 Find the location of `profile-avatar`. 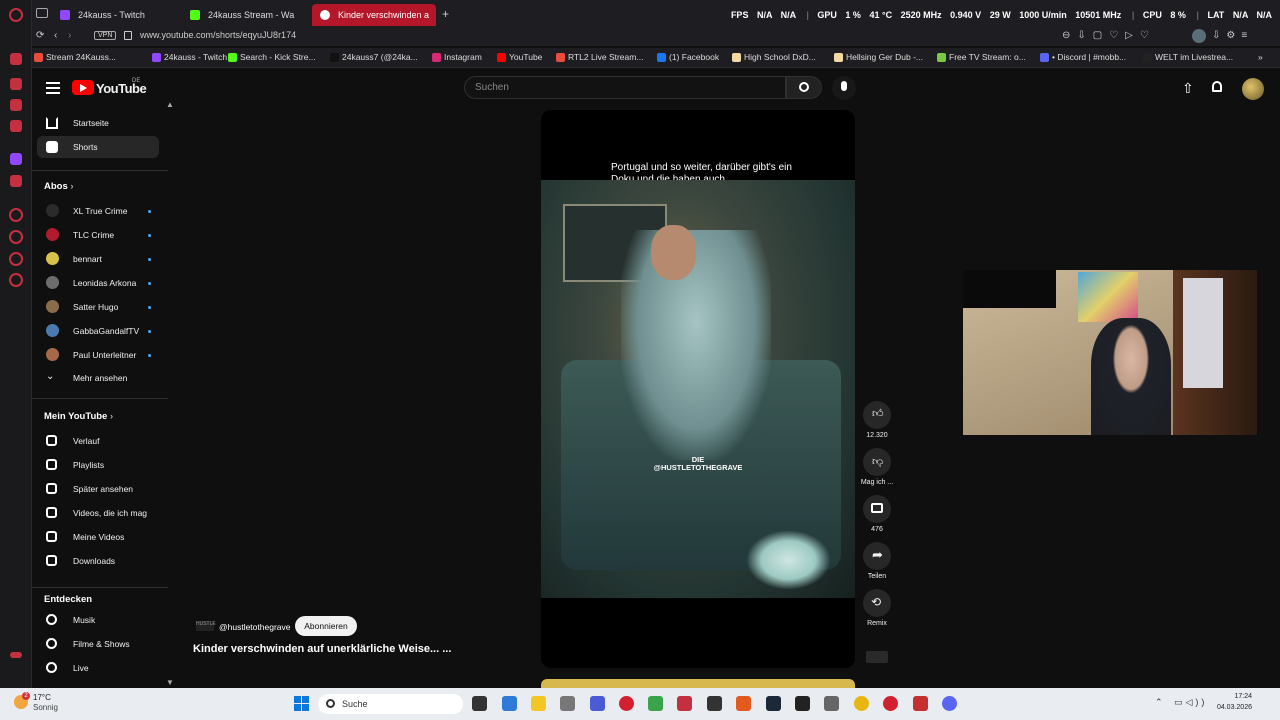

profile-avatar is located at coordinates (1199, 36).